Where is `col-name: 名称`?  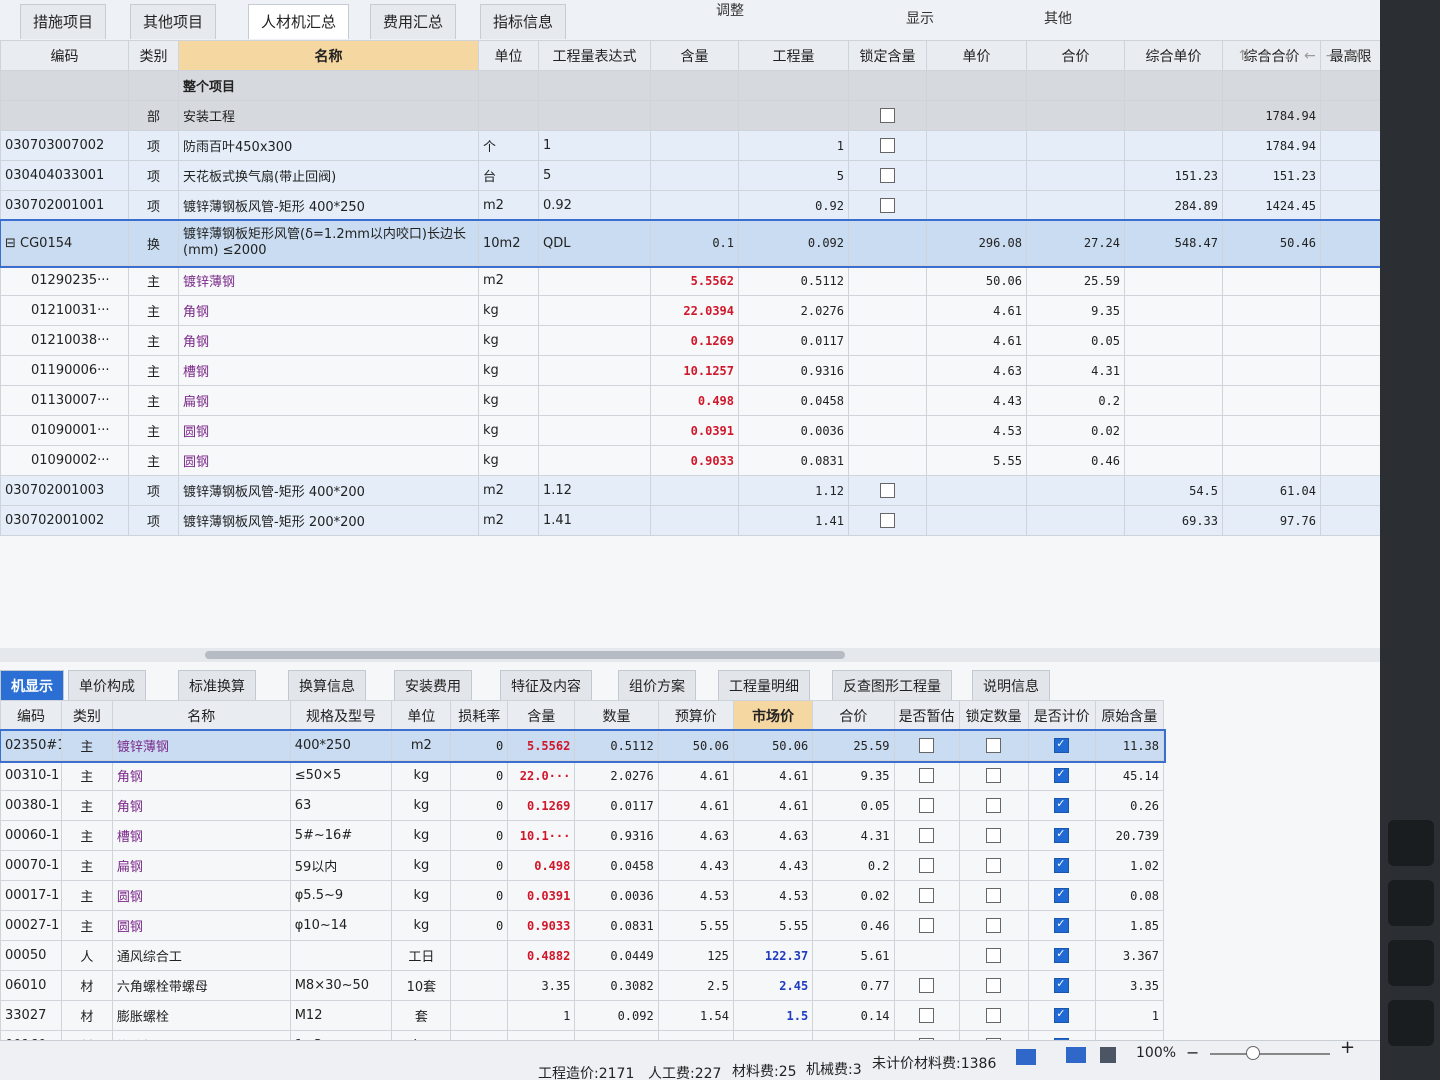 col-name: 名称 is located at coordinates (328, 55).